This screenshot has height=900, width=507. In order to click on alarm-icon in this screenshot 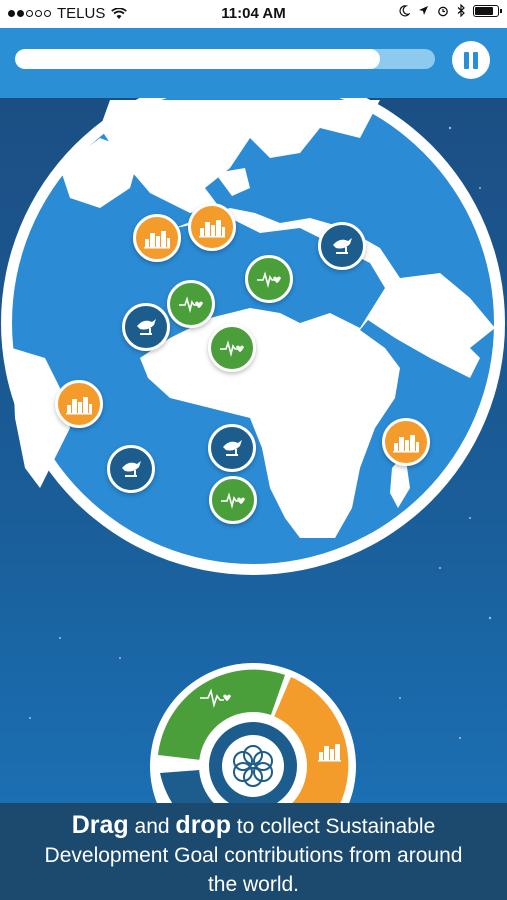, I will do `click(443, 11)`.